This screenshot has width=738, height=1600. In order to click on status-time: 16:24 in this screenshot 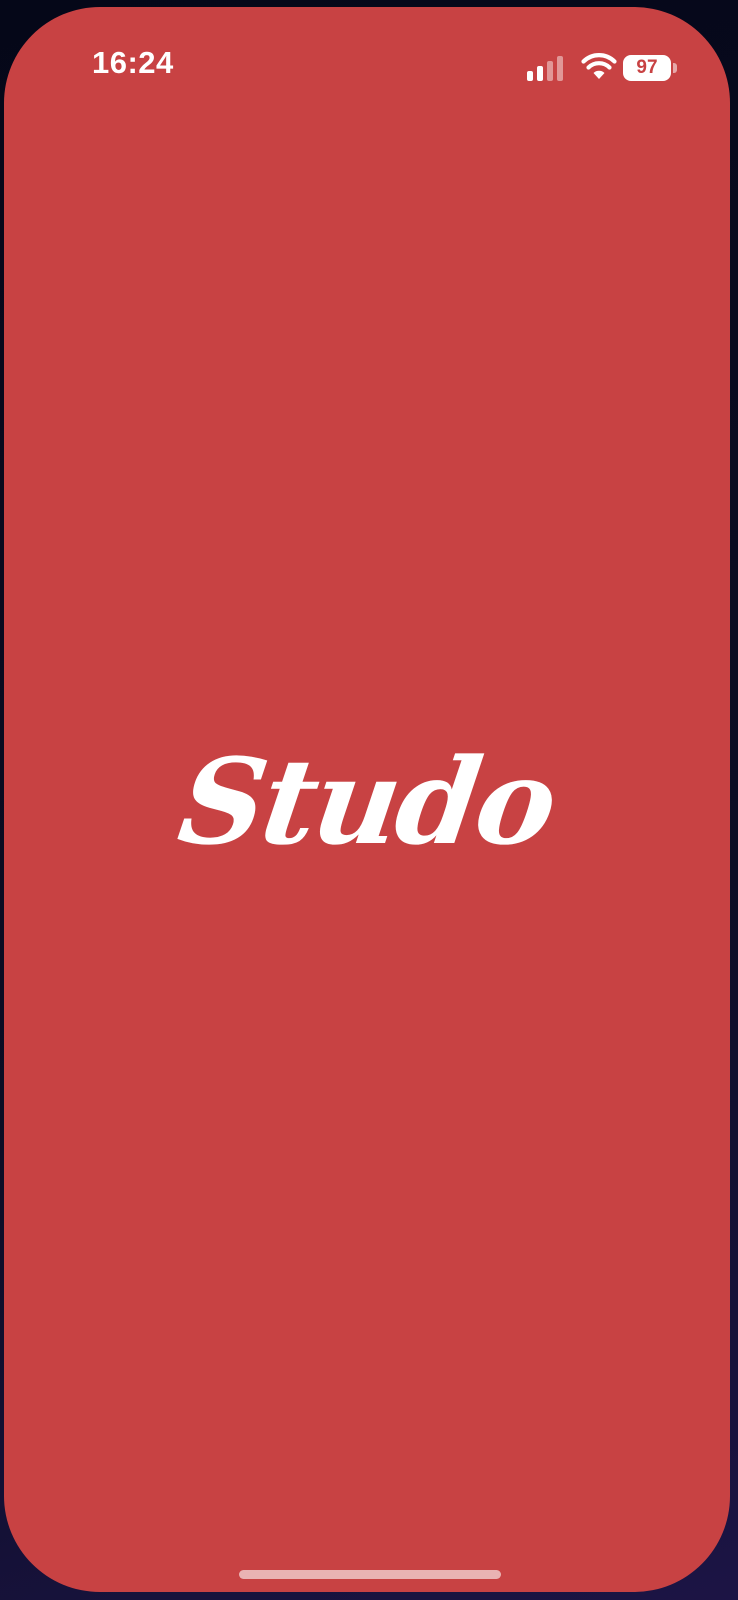, I will do `click(133, 62)`.